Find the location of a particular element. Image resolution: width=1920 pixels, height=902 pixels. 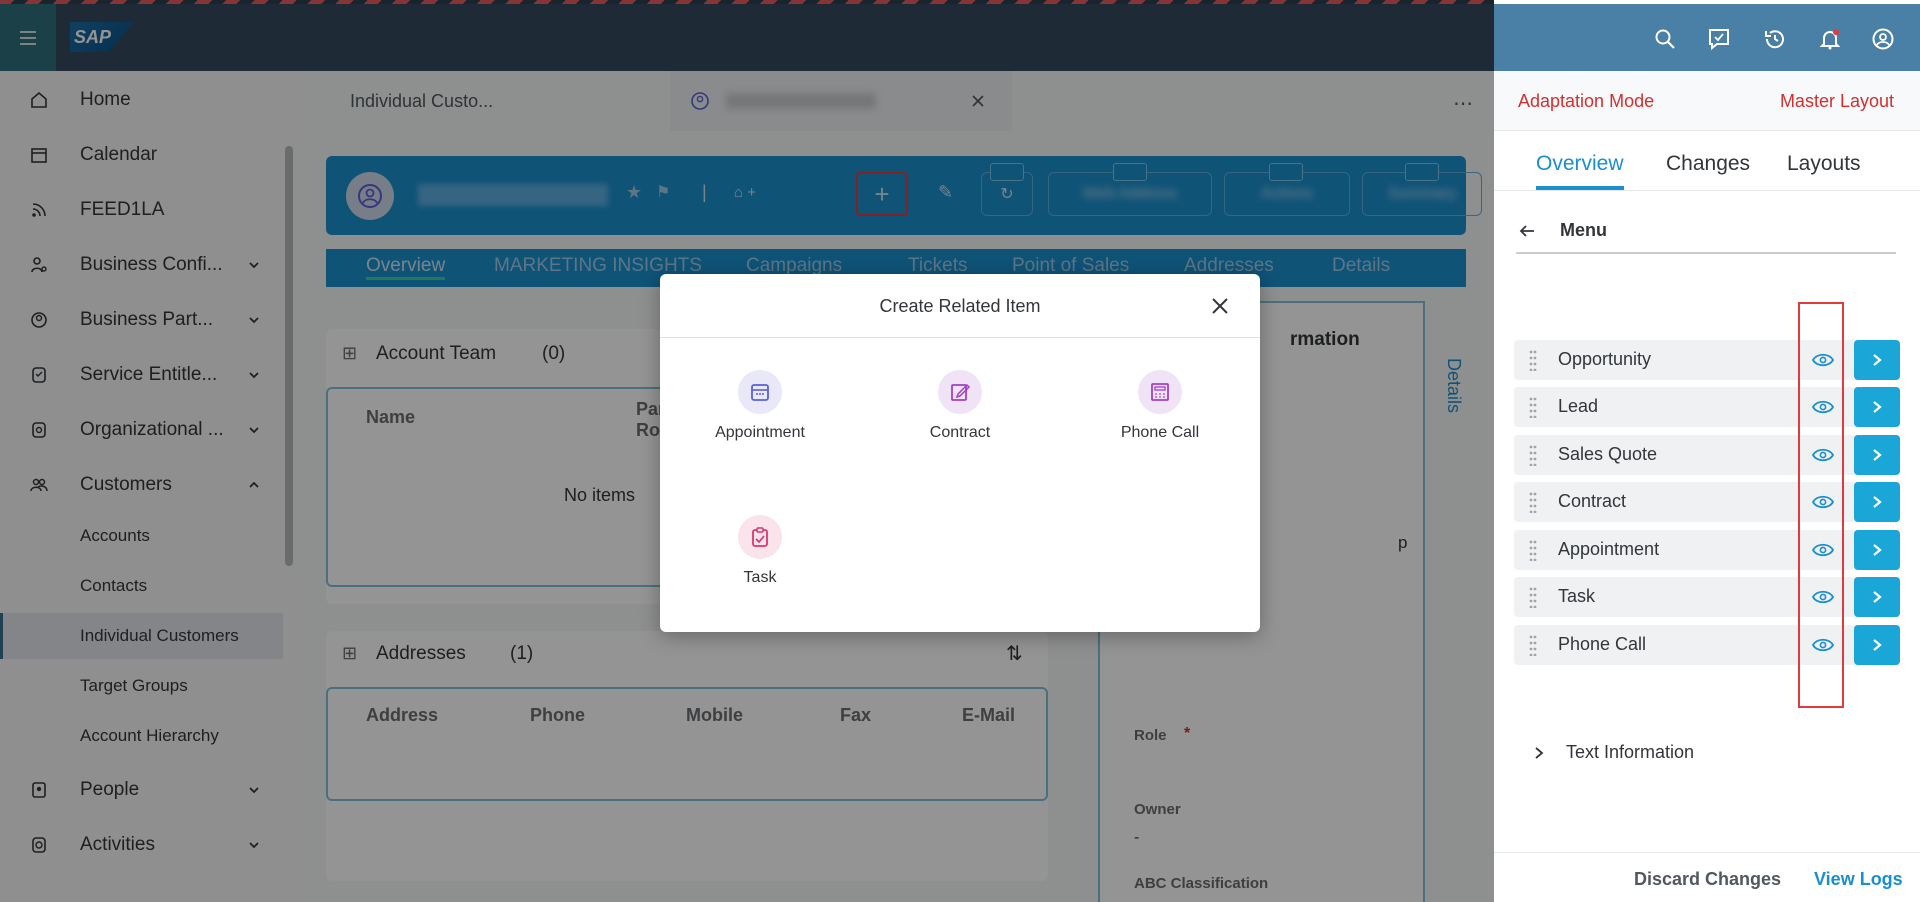

dialog-header: Create Related Item is located at coordinates (960, 306).